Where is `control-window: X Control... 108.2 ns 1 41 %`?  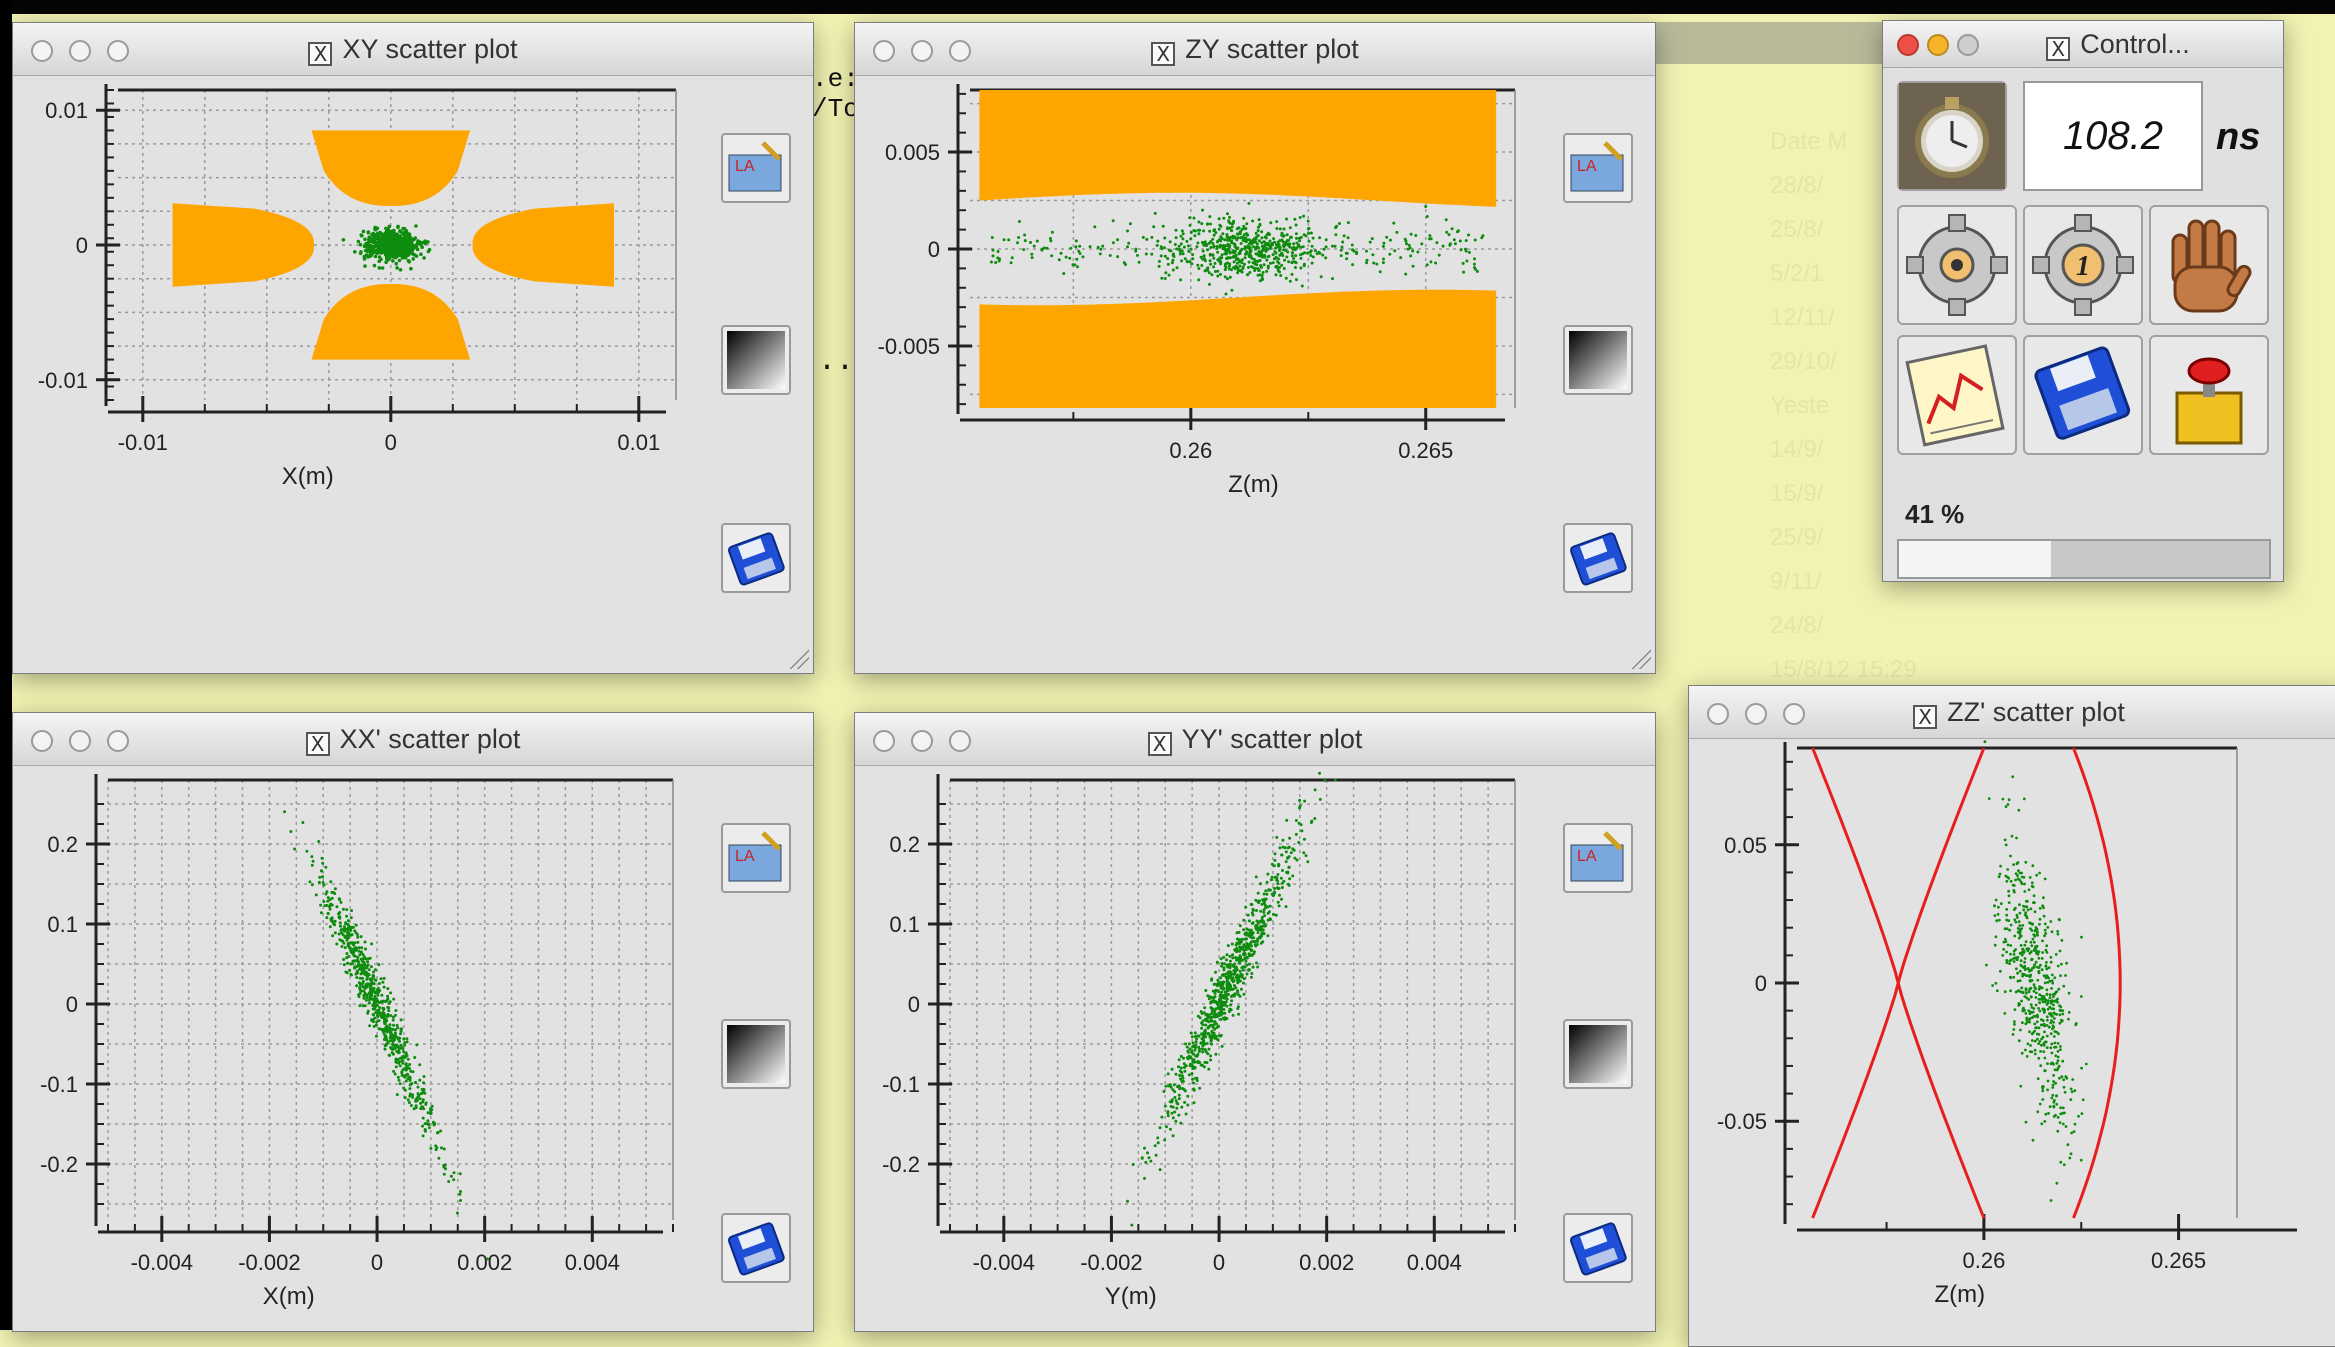
control-window: X Control... 108.2 ns 1 41 % is located at coordinates (2083, 301).